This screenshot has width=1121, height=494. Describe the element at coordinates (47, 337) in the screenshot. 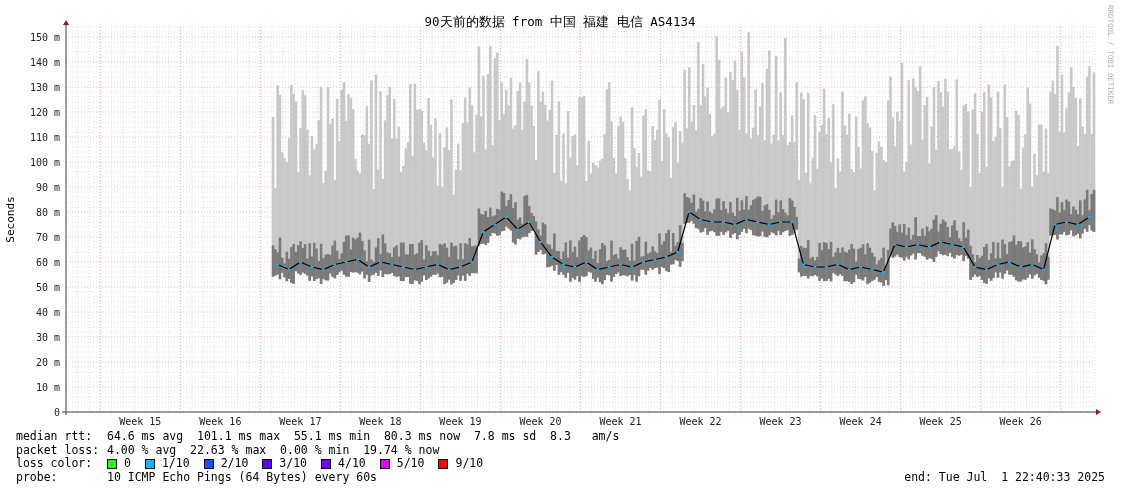

I see `y-tick-label: 30 m` at that location.